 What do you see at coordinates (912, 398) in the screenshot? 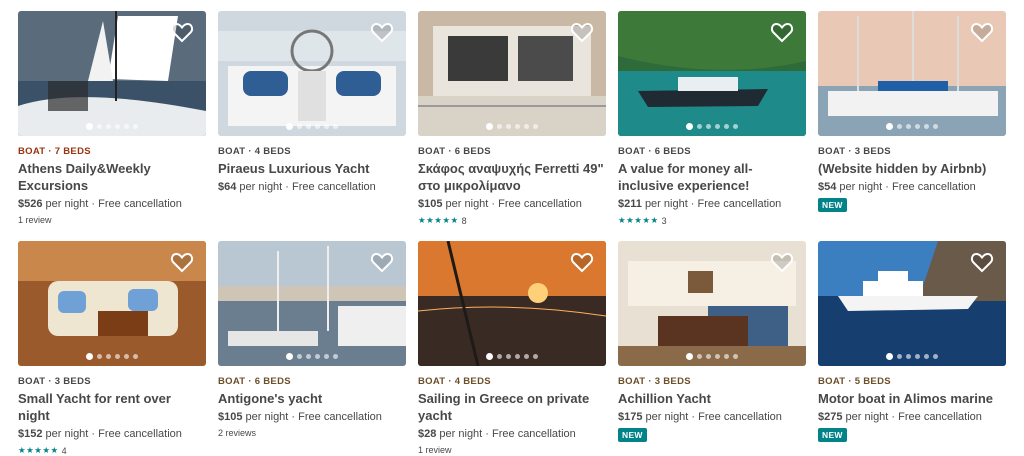
I see `listing-title: Motor boat in Alimos marine` at bounding box center [912, 398].